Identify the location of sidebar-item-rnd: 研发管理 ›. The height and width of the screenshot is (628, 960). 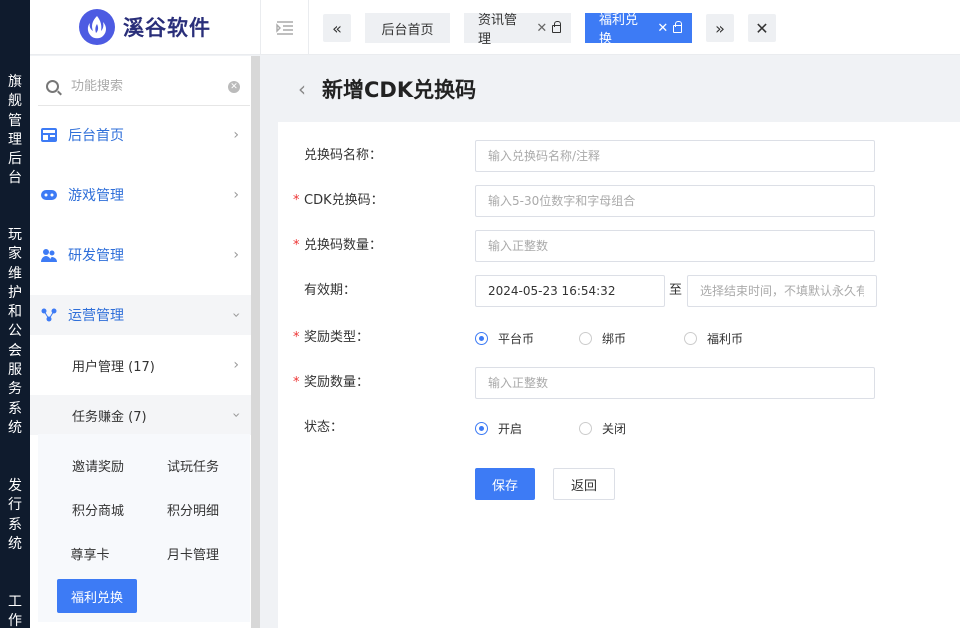
(140, 255).